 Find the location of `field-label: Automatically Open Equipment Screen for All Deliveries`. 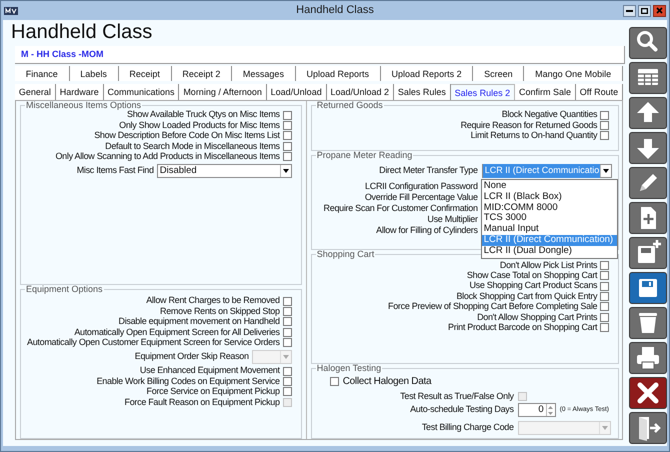

field-label: Automatically Open Equipment Screen for All Deliveries is located at coordinates (177, 332).